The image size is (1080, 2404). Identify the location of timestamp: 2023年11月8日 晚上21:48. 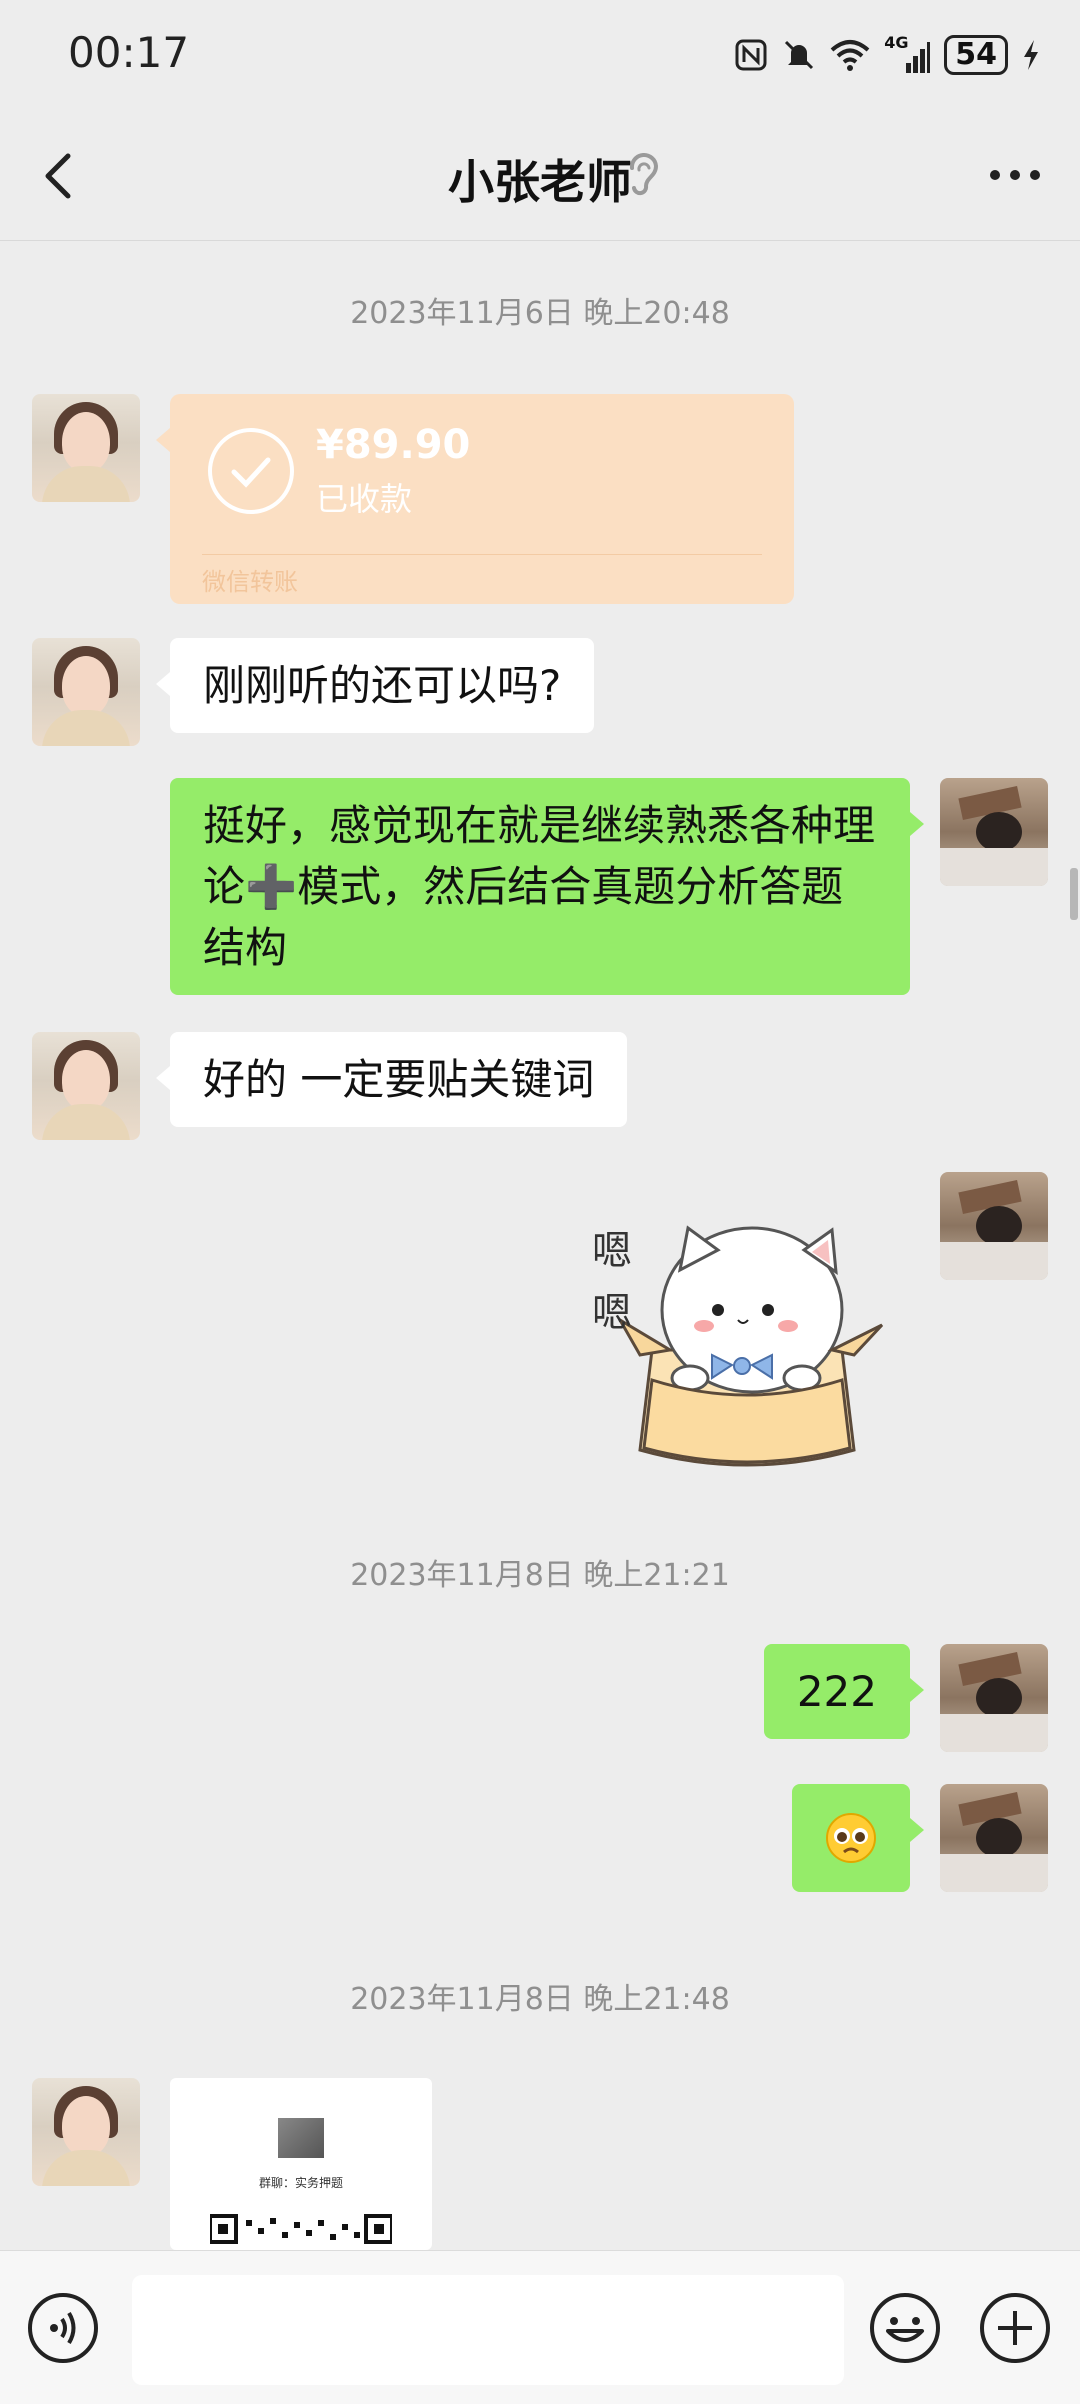
(540, 1999).